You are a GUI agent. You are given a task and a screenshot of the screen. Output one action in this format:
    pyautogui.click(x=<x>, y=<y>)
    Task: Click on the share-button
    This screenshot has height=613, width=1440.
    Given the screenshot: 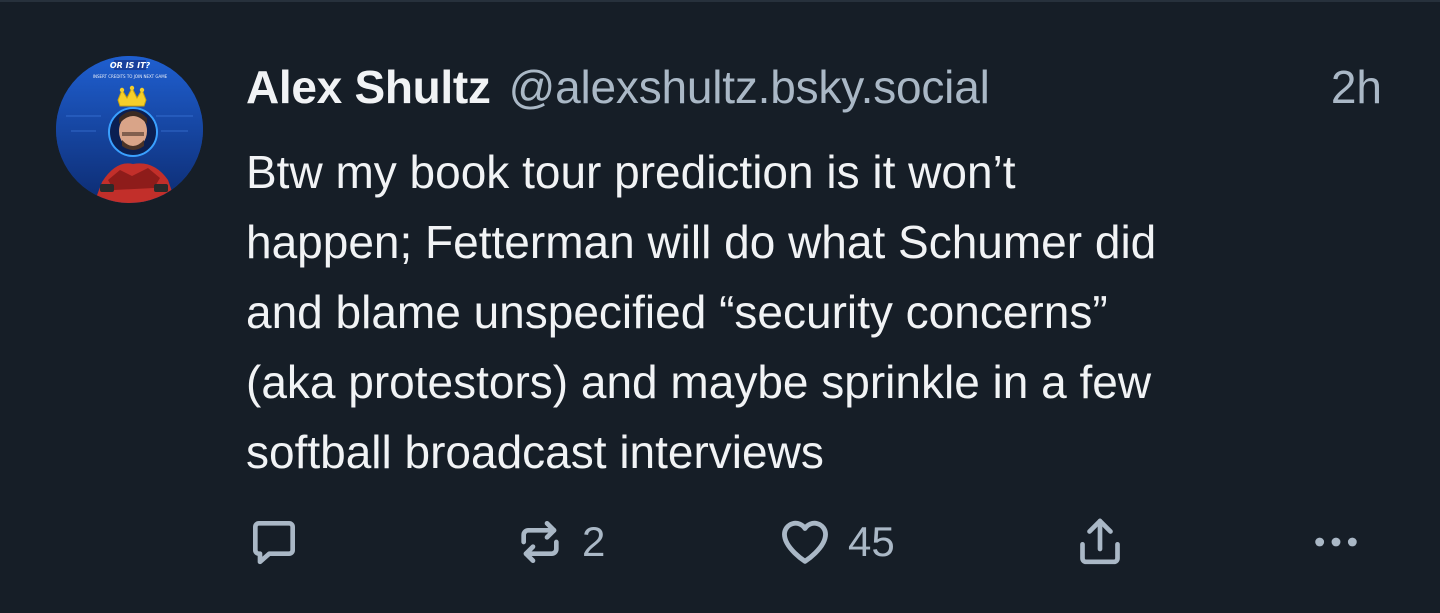 What is the action you would take?
    pyautogui.click(x=1100, y=542)
    